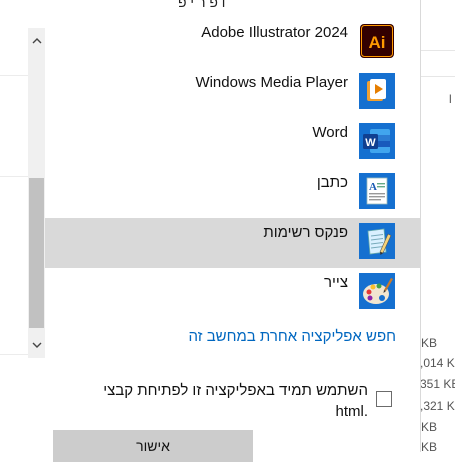  I want to click on find-other-app-link: חפש אפליקציה אחרת במחשב זה, so click(212, 336).